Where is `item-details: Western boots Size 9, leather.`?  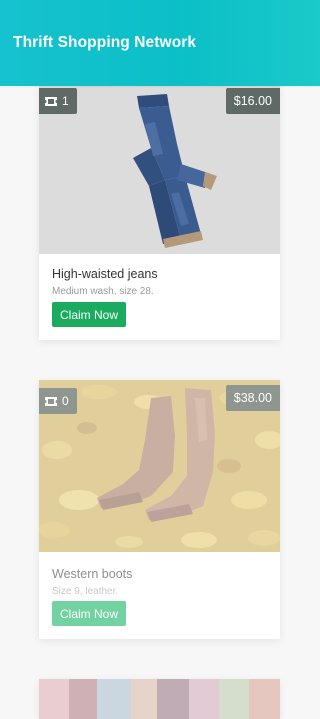
item-details: Western boots Size 9, leather. is located at coordinates (159, 582).